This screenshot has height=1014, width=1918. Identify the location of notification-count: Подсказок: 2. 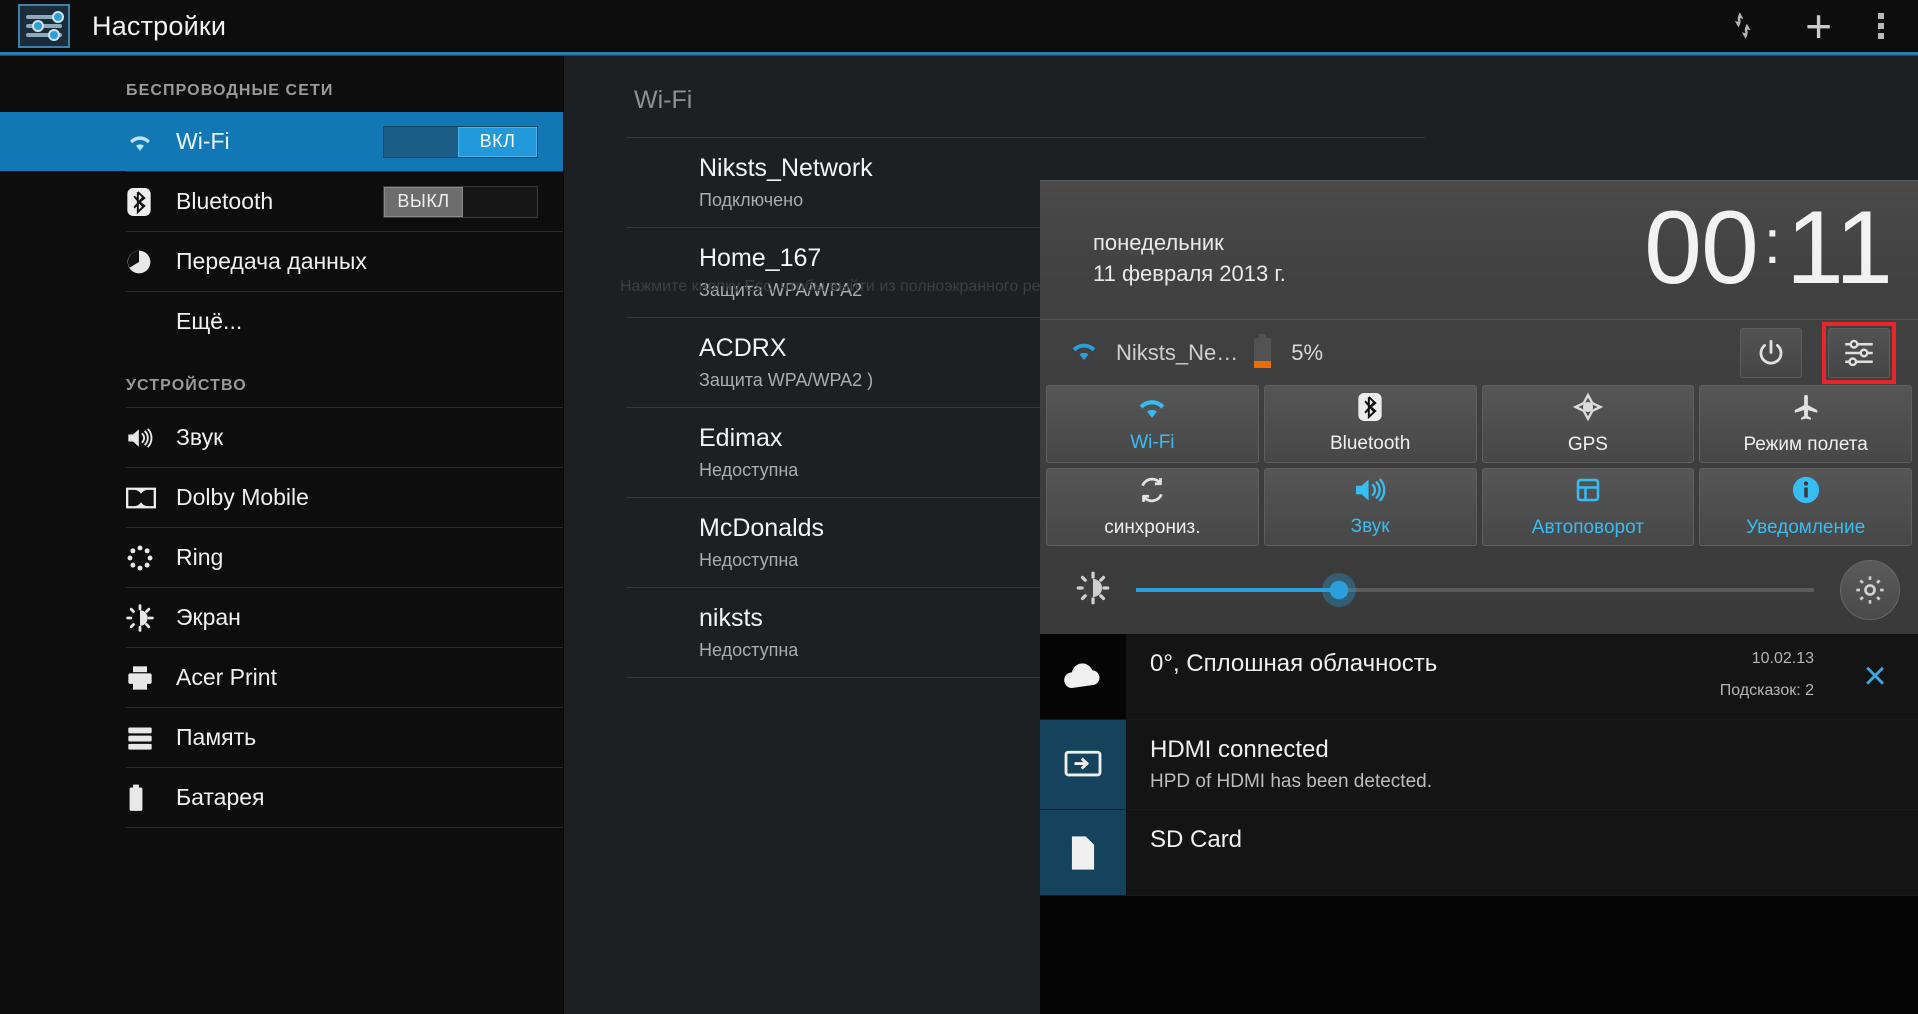
(1766, 690).